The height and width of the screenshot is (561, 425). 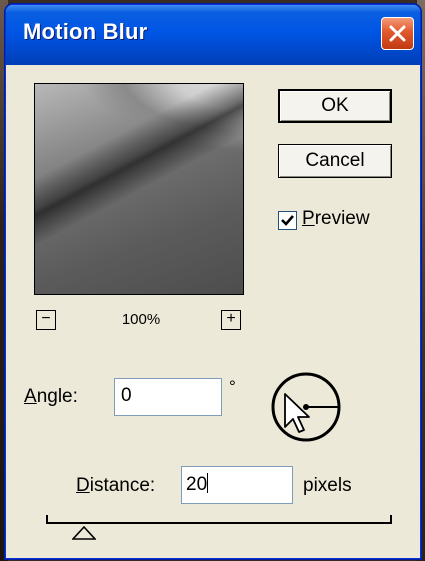 I want to click on distance-unit: pixels, so click(x=327, y=485).